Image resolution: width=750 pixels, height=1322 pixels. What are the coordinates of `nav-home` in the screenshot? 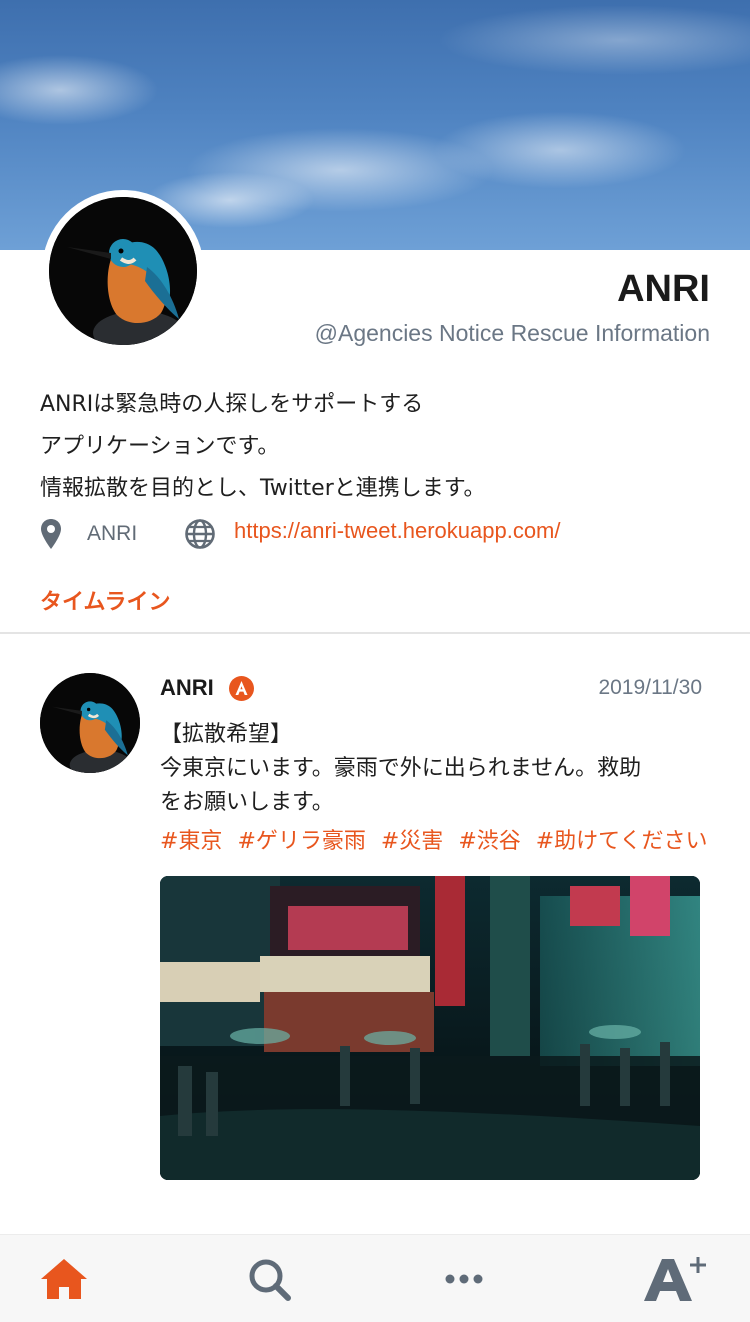 It's located at (64, 1279).